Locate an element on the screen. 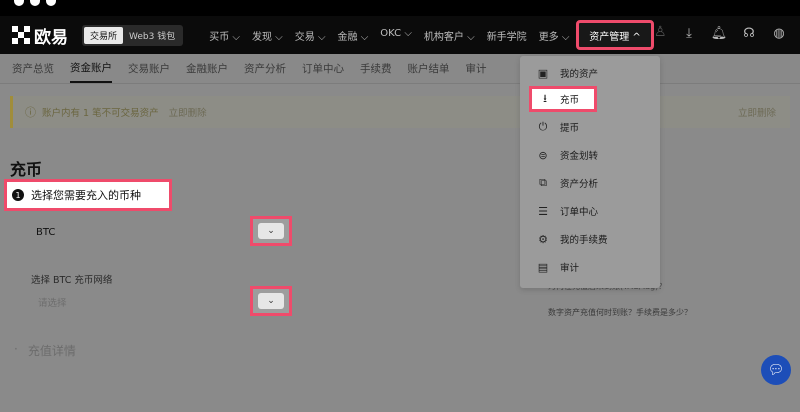 The image size is (800, 412). dd-item-analysis: ⧉ 资产分析 is located at coordinates (567, 183).